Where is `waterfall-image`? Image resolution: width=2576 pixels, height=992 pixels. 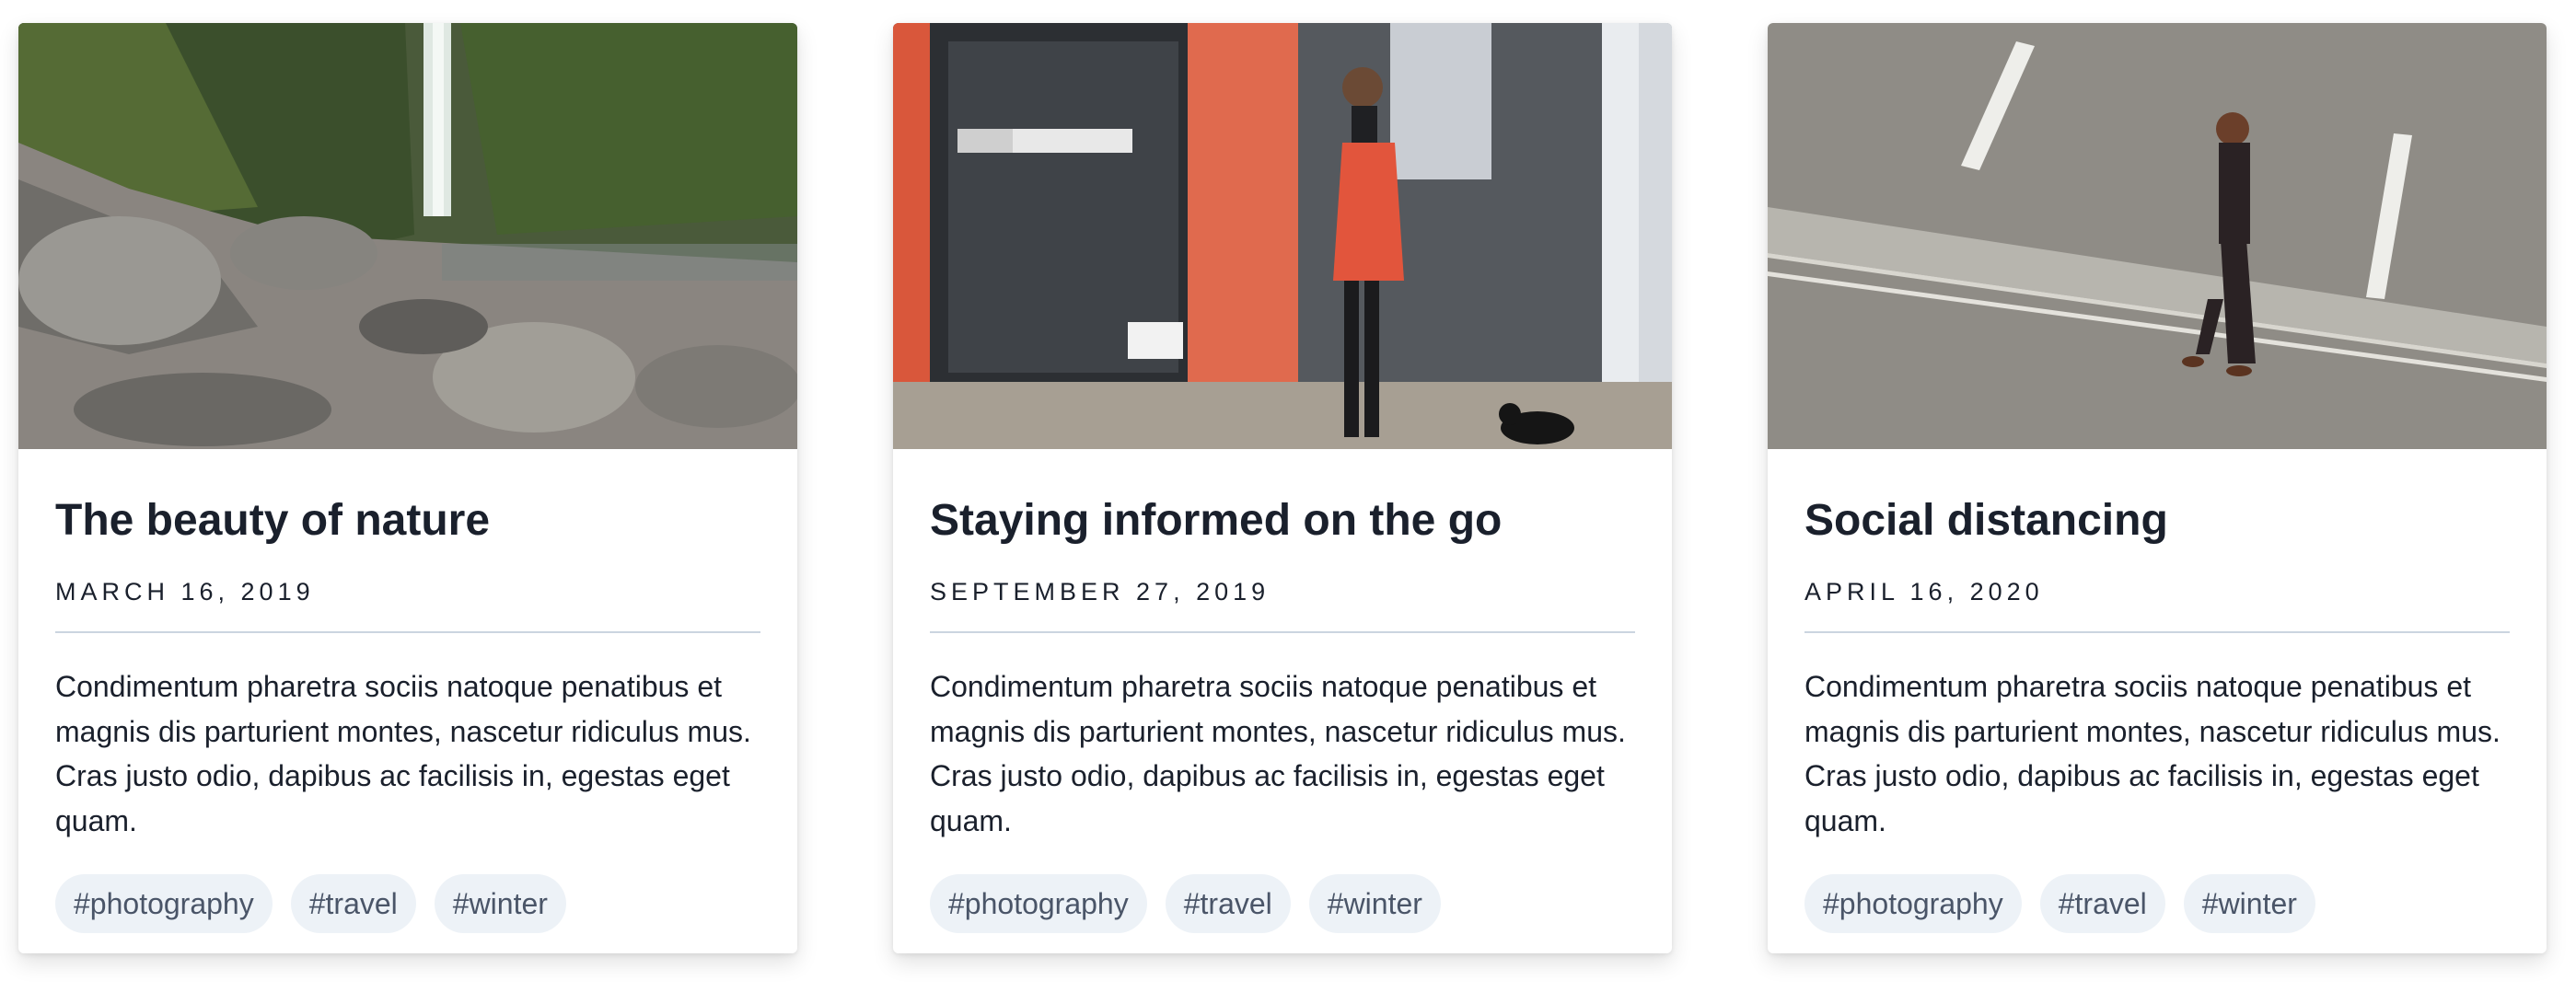
waterfall-image is located at coordinates (407, 236).